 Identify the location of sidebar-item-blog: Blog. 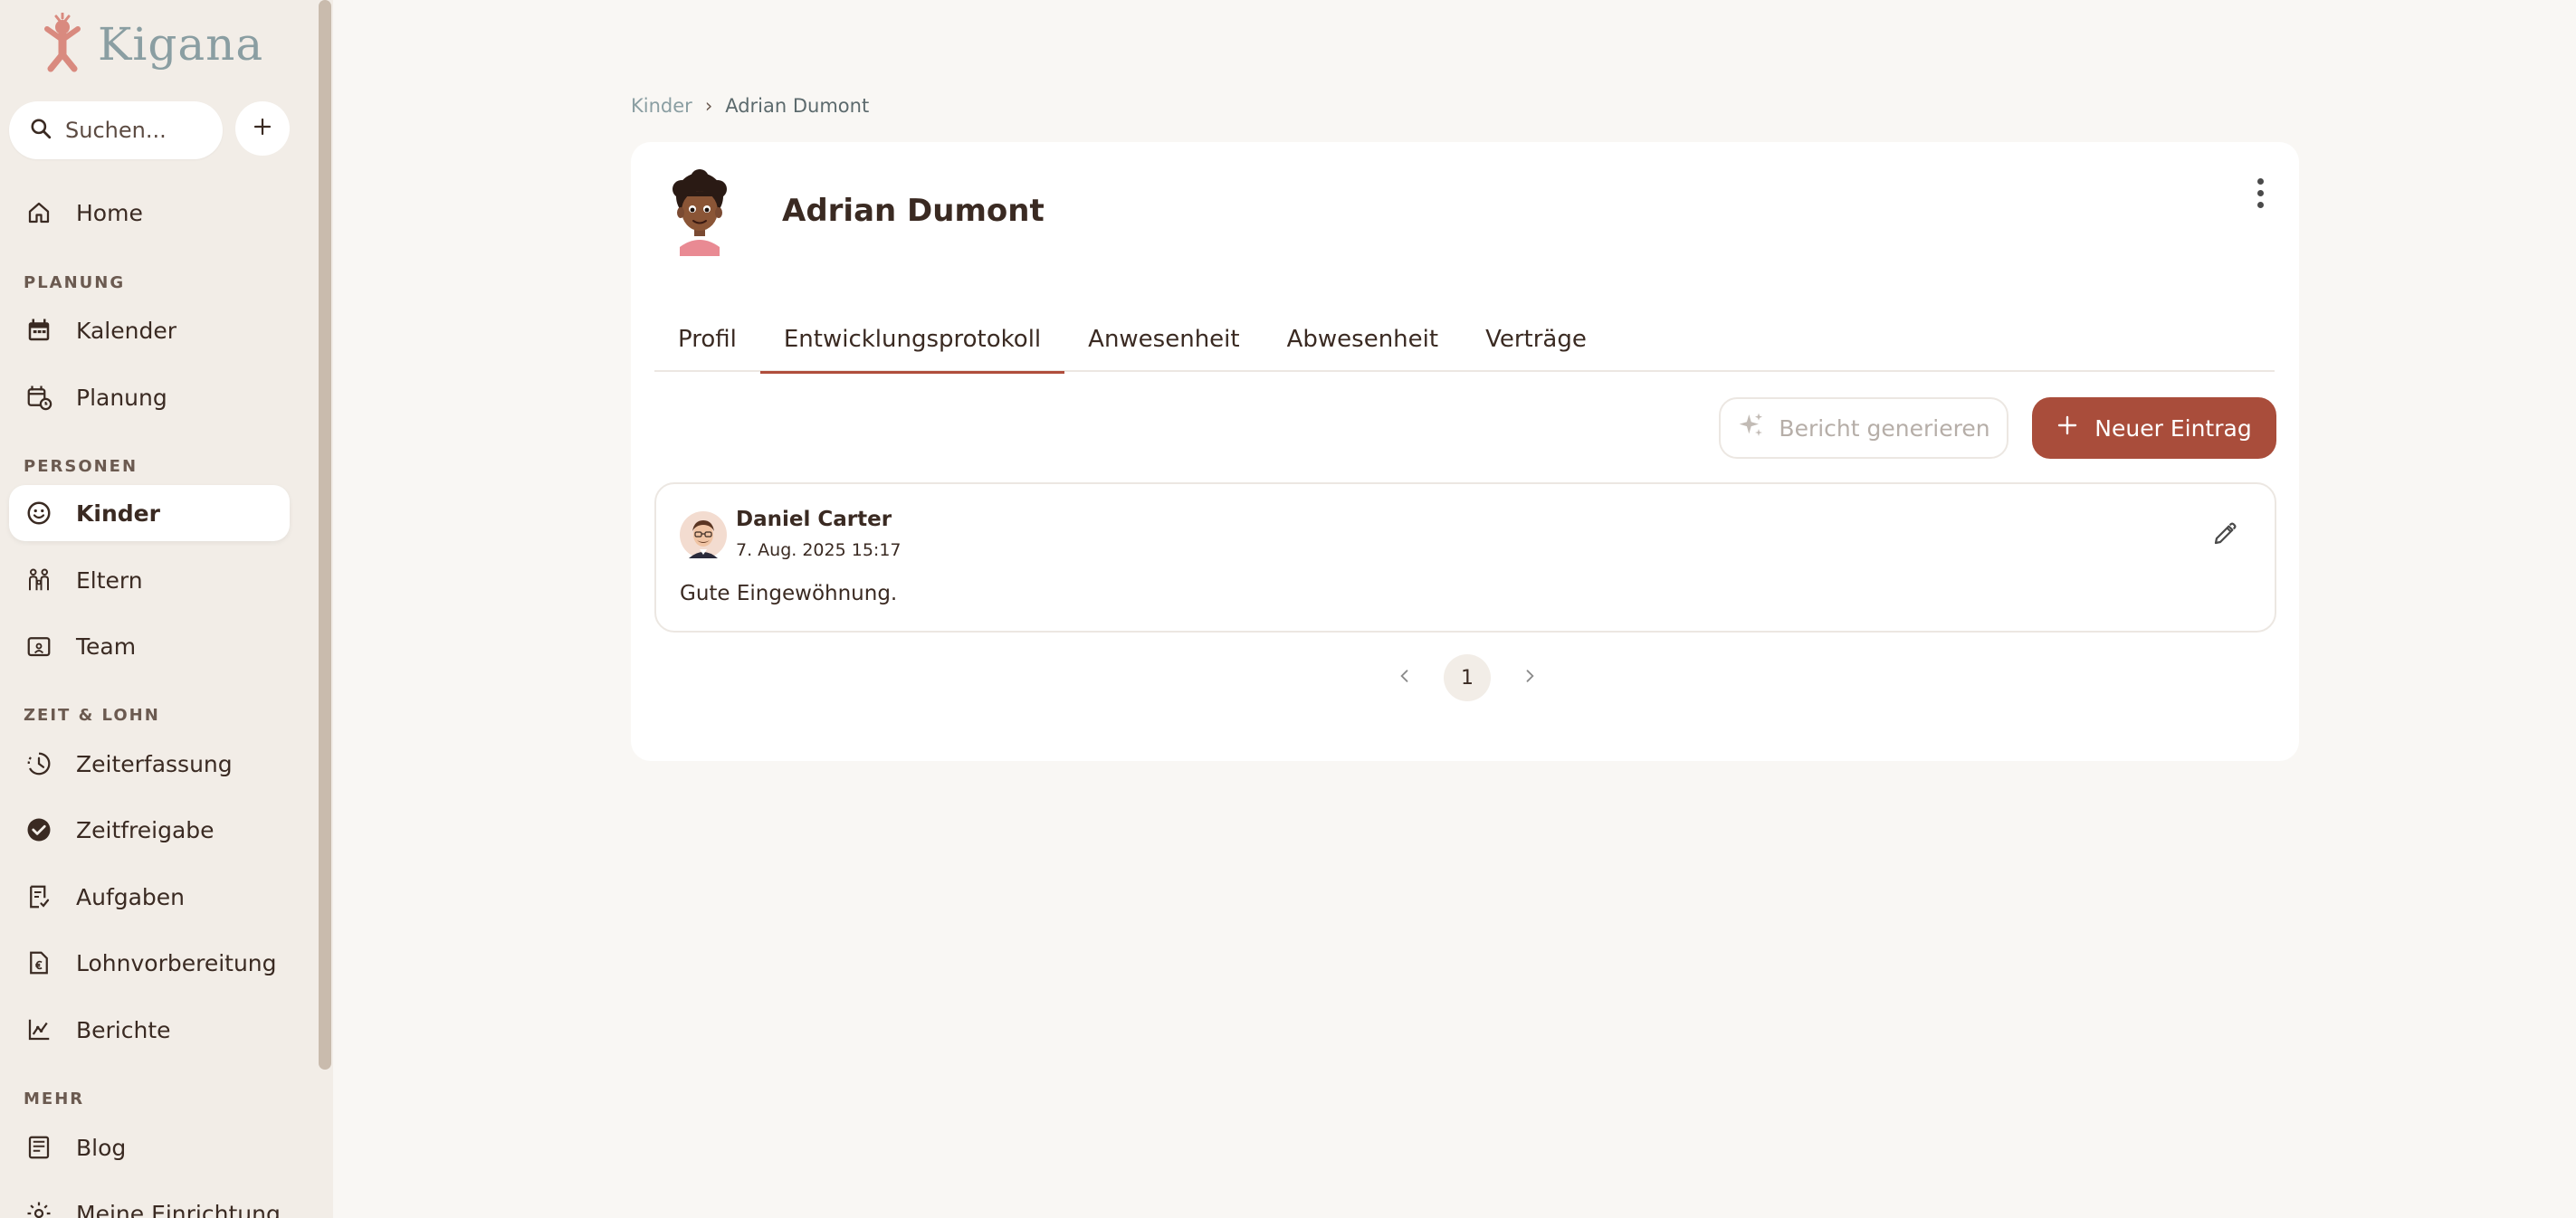
(149, 1147).